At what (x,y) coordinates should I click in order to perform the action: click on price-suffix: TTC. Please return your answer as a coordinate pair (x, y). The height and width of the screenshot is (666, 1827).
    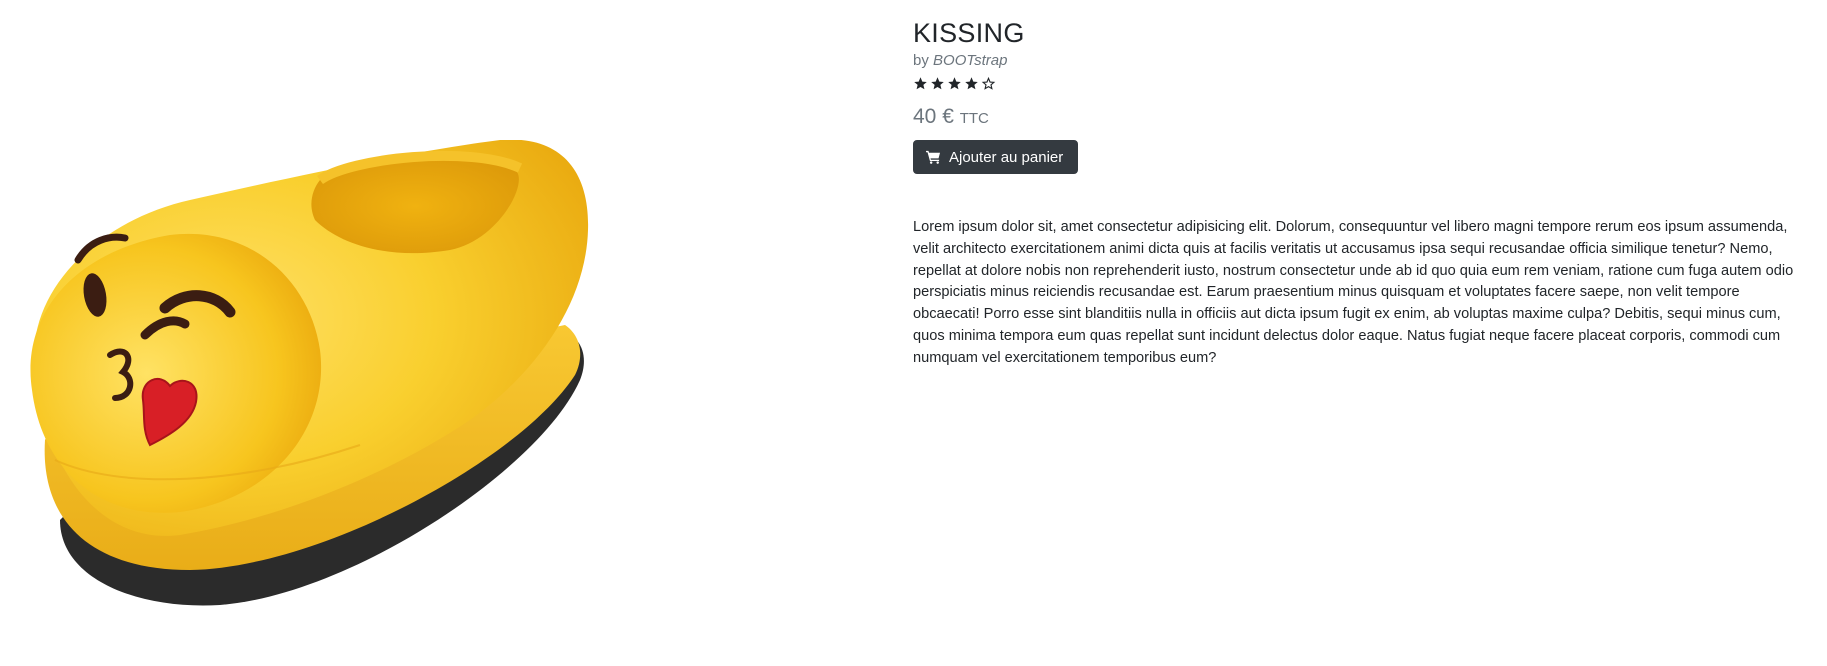
    Looking at the image, I should click on (974, 118).